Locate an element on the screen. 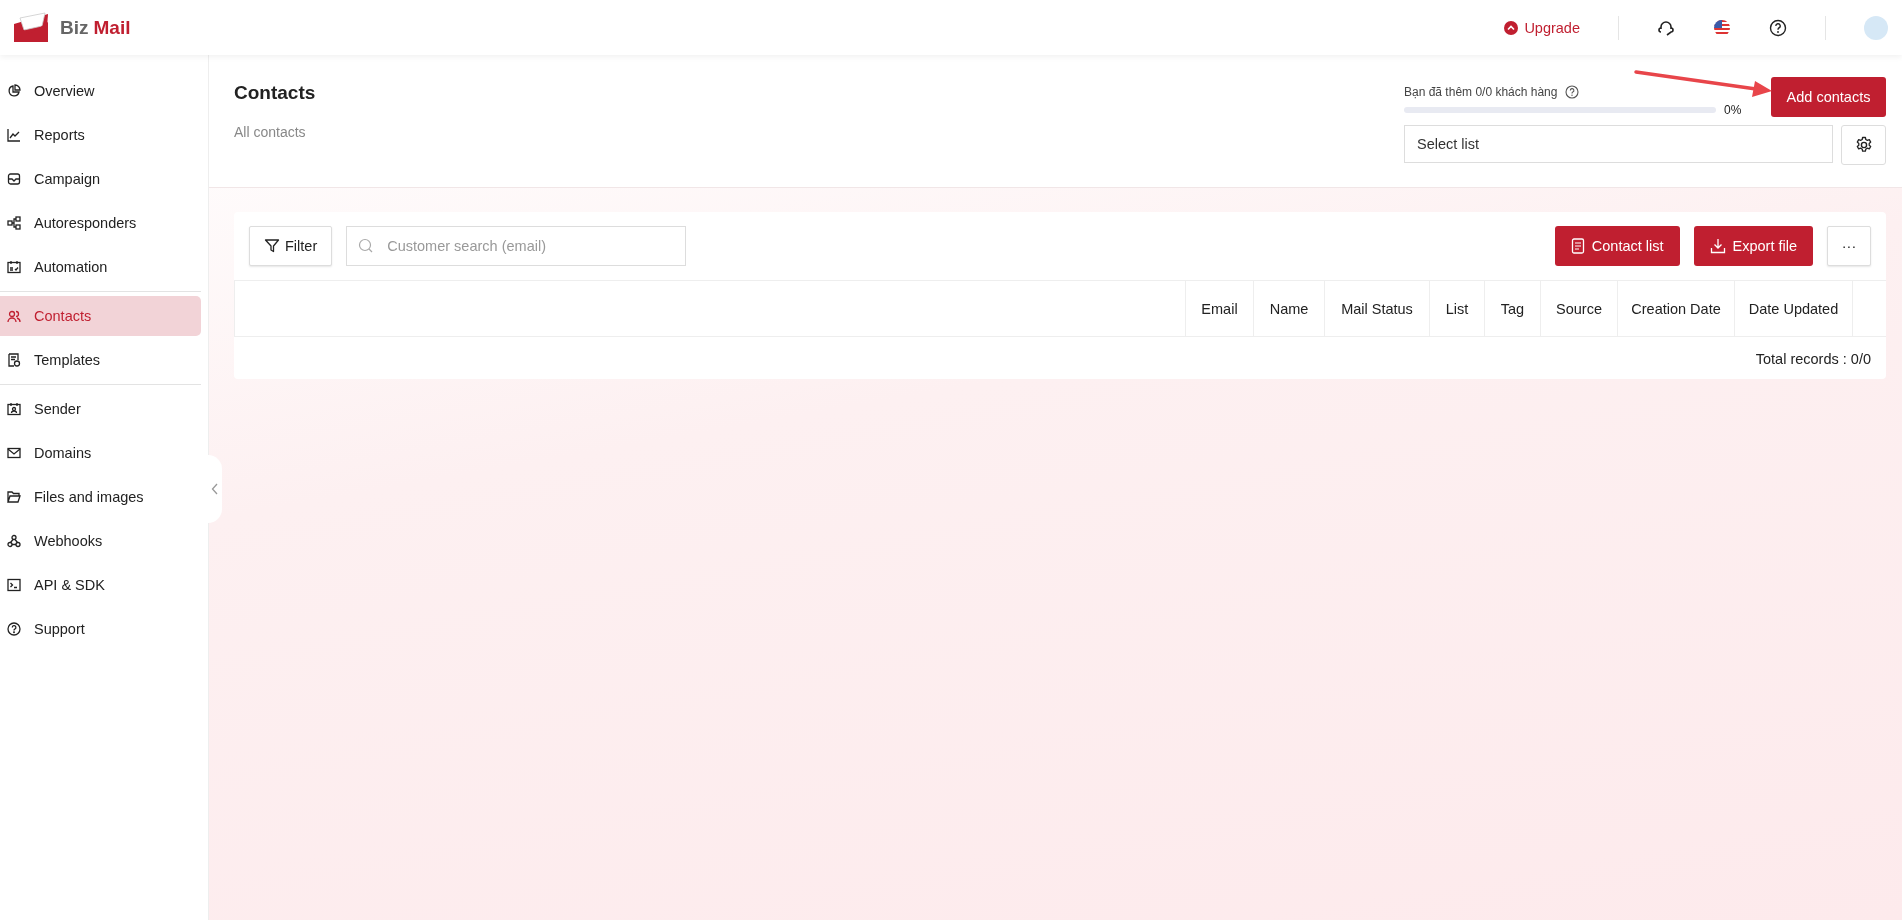 Image resolution: width=1902 pixels, height=920 pixels. column-header: Date Updated is located at coordinates (1793, 308).